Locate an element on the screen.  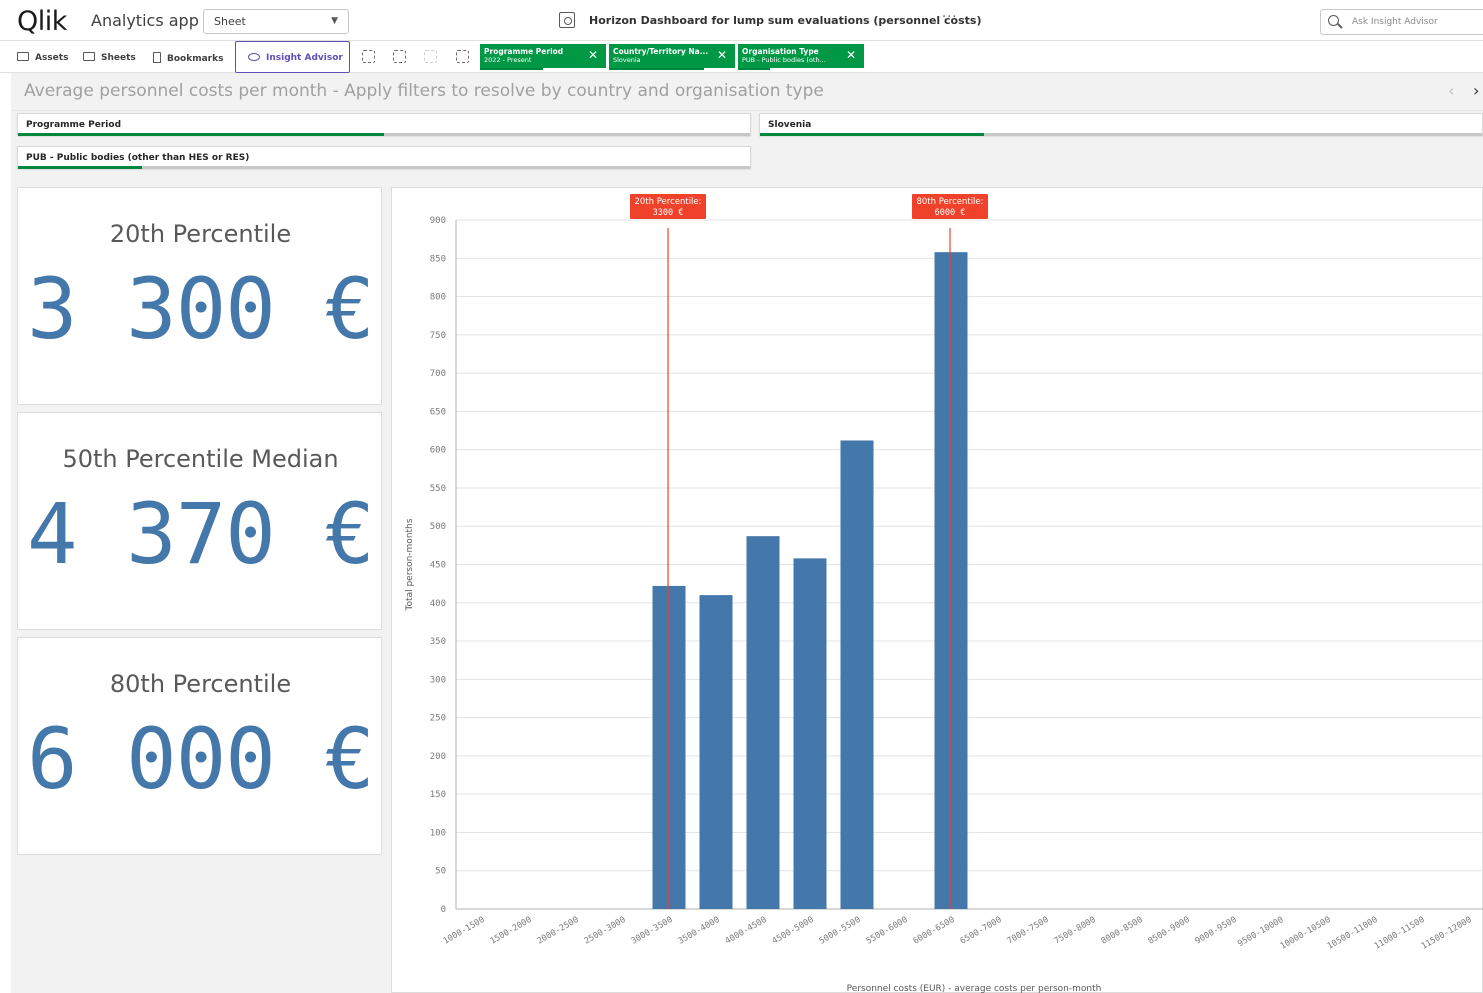
y-tick-label: 50 is located at coordinates (440, 872).